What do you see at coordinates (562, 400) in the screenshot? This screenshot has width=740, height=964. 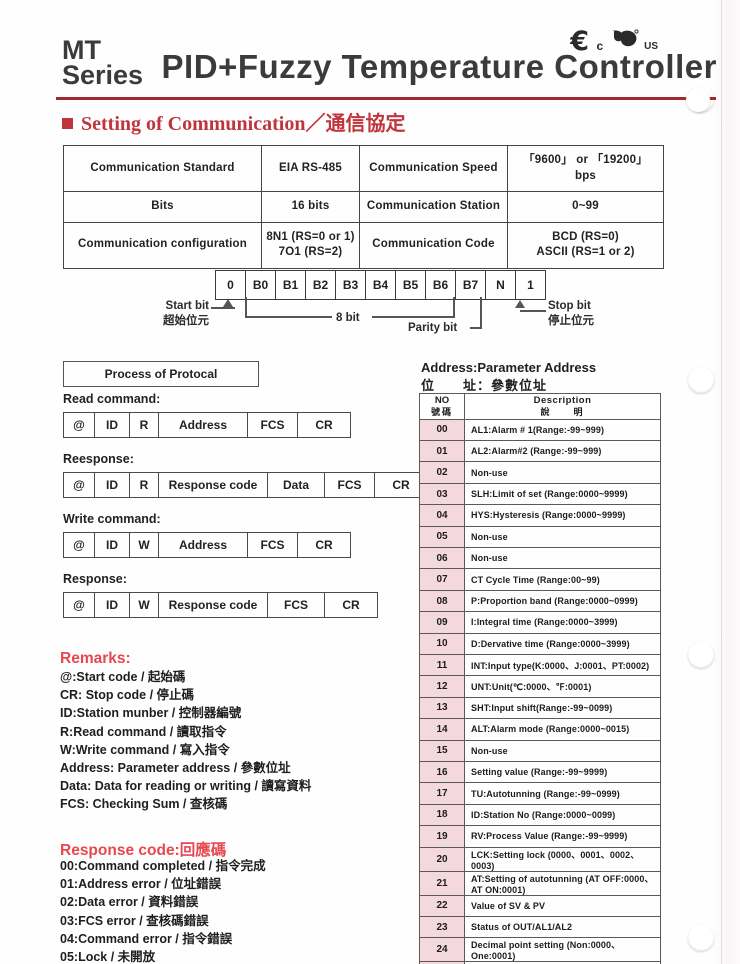 I see `address-header-desc-en: Description` at bounding box center [562, 400].